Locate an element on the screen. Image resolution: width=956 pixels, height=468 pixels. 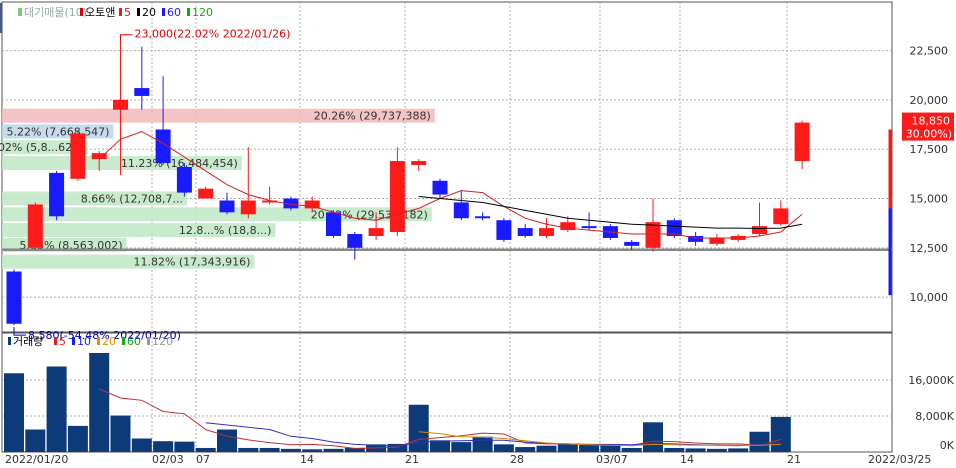
x-tick-label: 07 is located at coordinates (203, 459).